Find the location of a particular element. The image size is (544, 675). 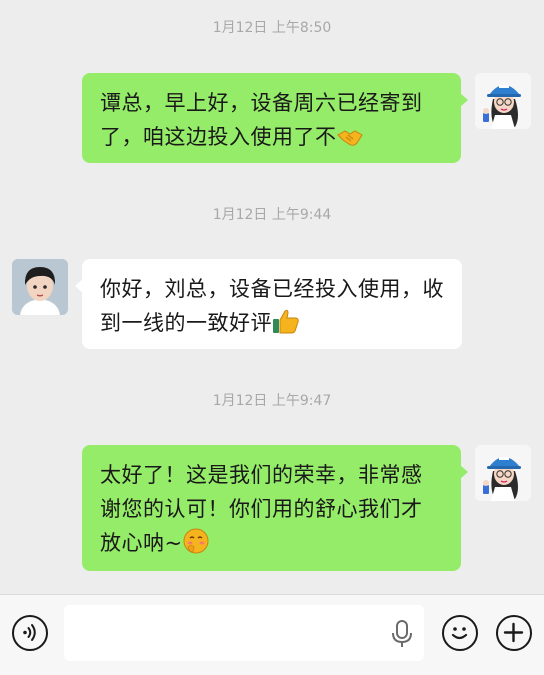

emoji-smiley-icon is located at coordinates (459, 633).